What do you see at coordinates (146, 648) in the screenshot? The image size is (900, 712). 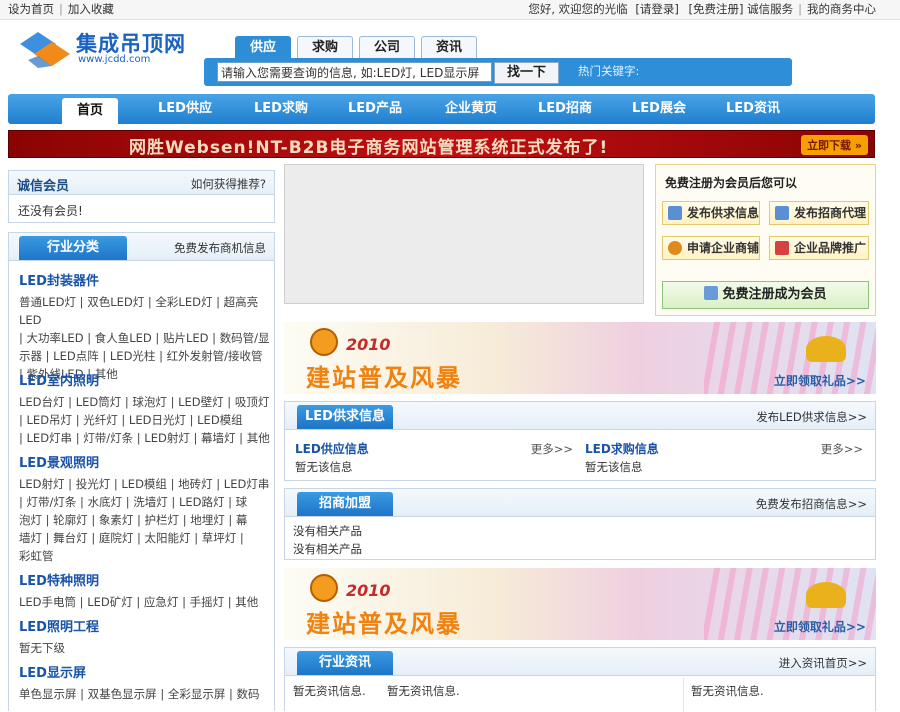 I see `category-links: 暂无下级` at bounding box center [146, 648].